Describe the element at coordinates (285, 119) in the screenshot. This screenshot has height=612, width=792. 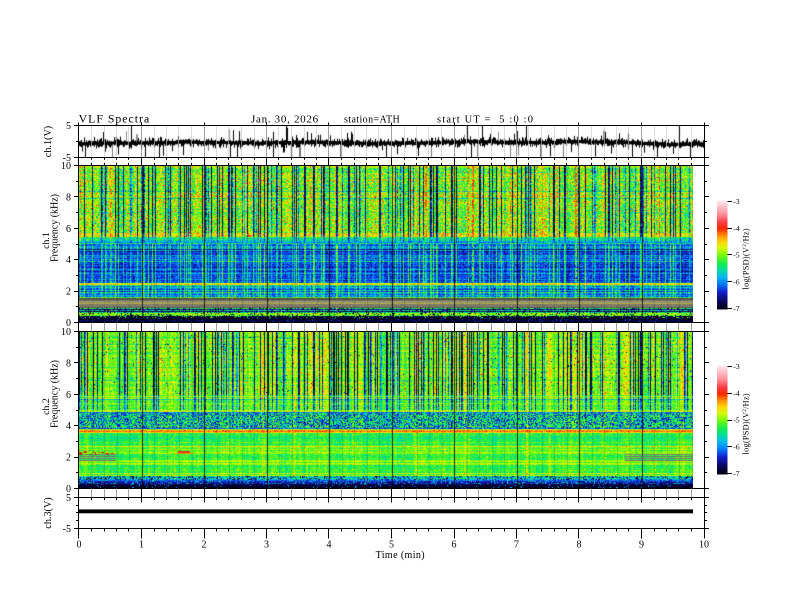
I see `svg-text: Jan. 30, 2026` at that location.